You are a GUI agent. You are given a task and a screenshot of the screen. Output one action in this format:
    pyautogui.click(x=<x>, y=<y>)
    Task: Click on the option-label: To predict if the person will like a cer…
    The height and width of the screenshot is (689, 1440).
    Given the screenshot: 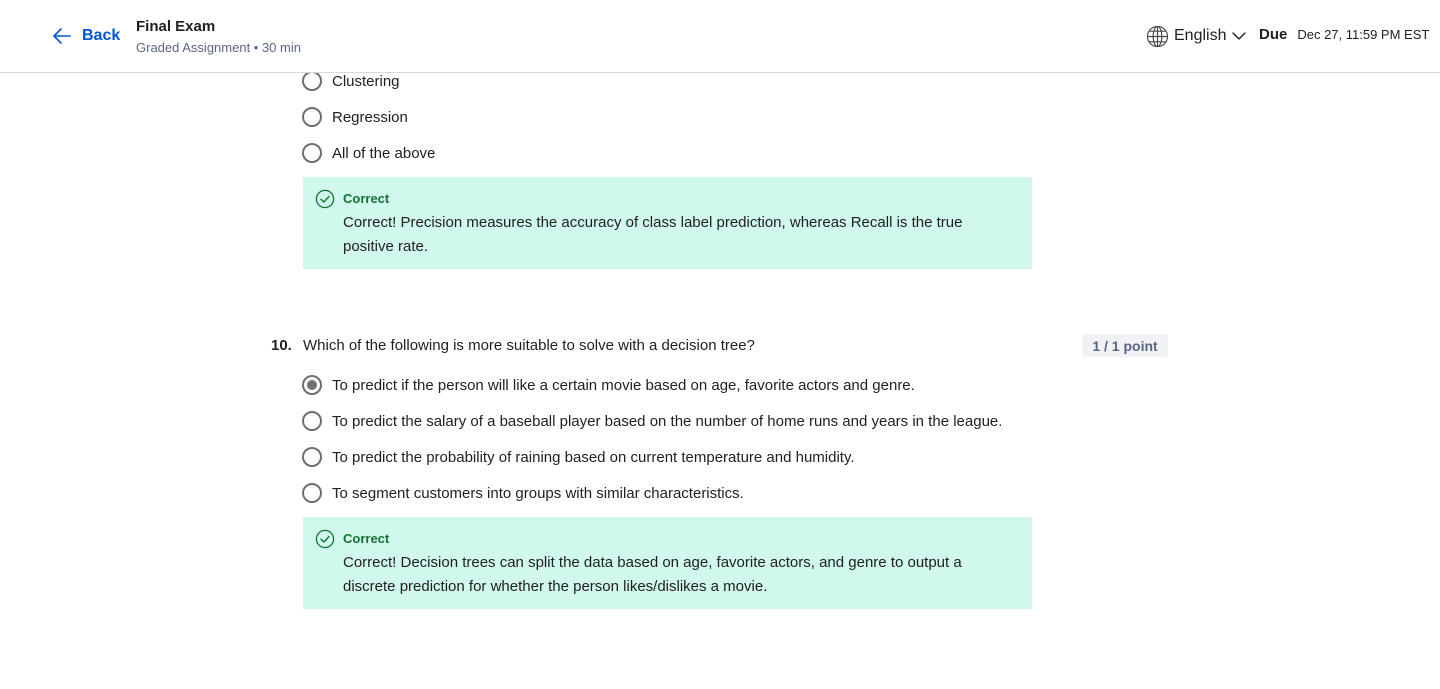 What is the action you would take?
    pyautogui.click(x=623, y=385)
    